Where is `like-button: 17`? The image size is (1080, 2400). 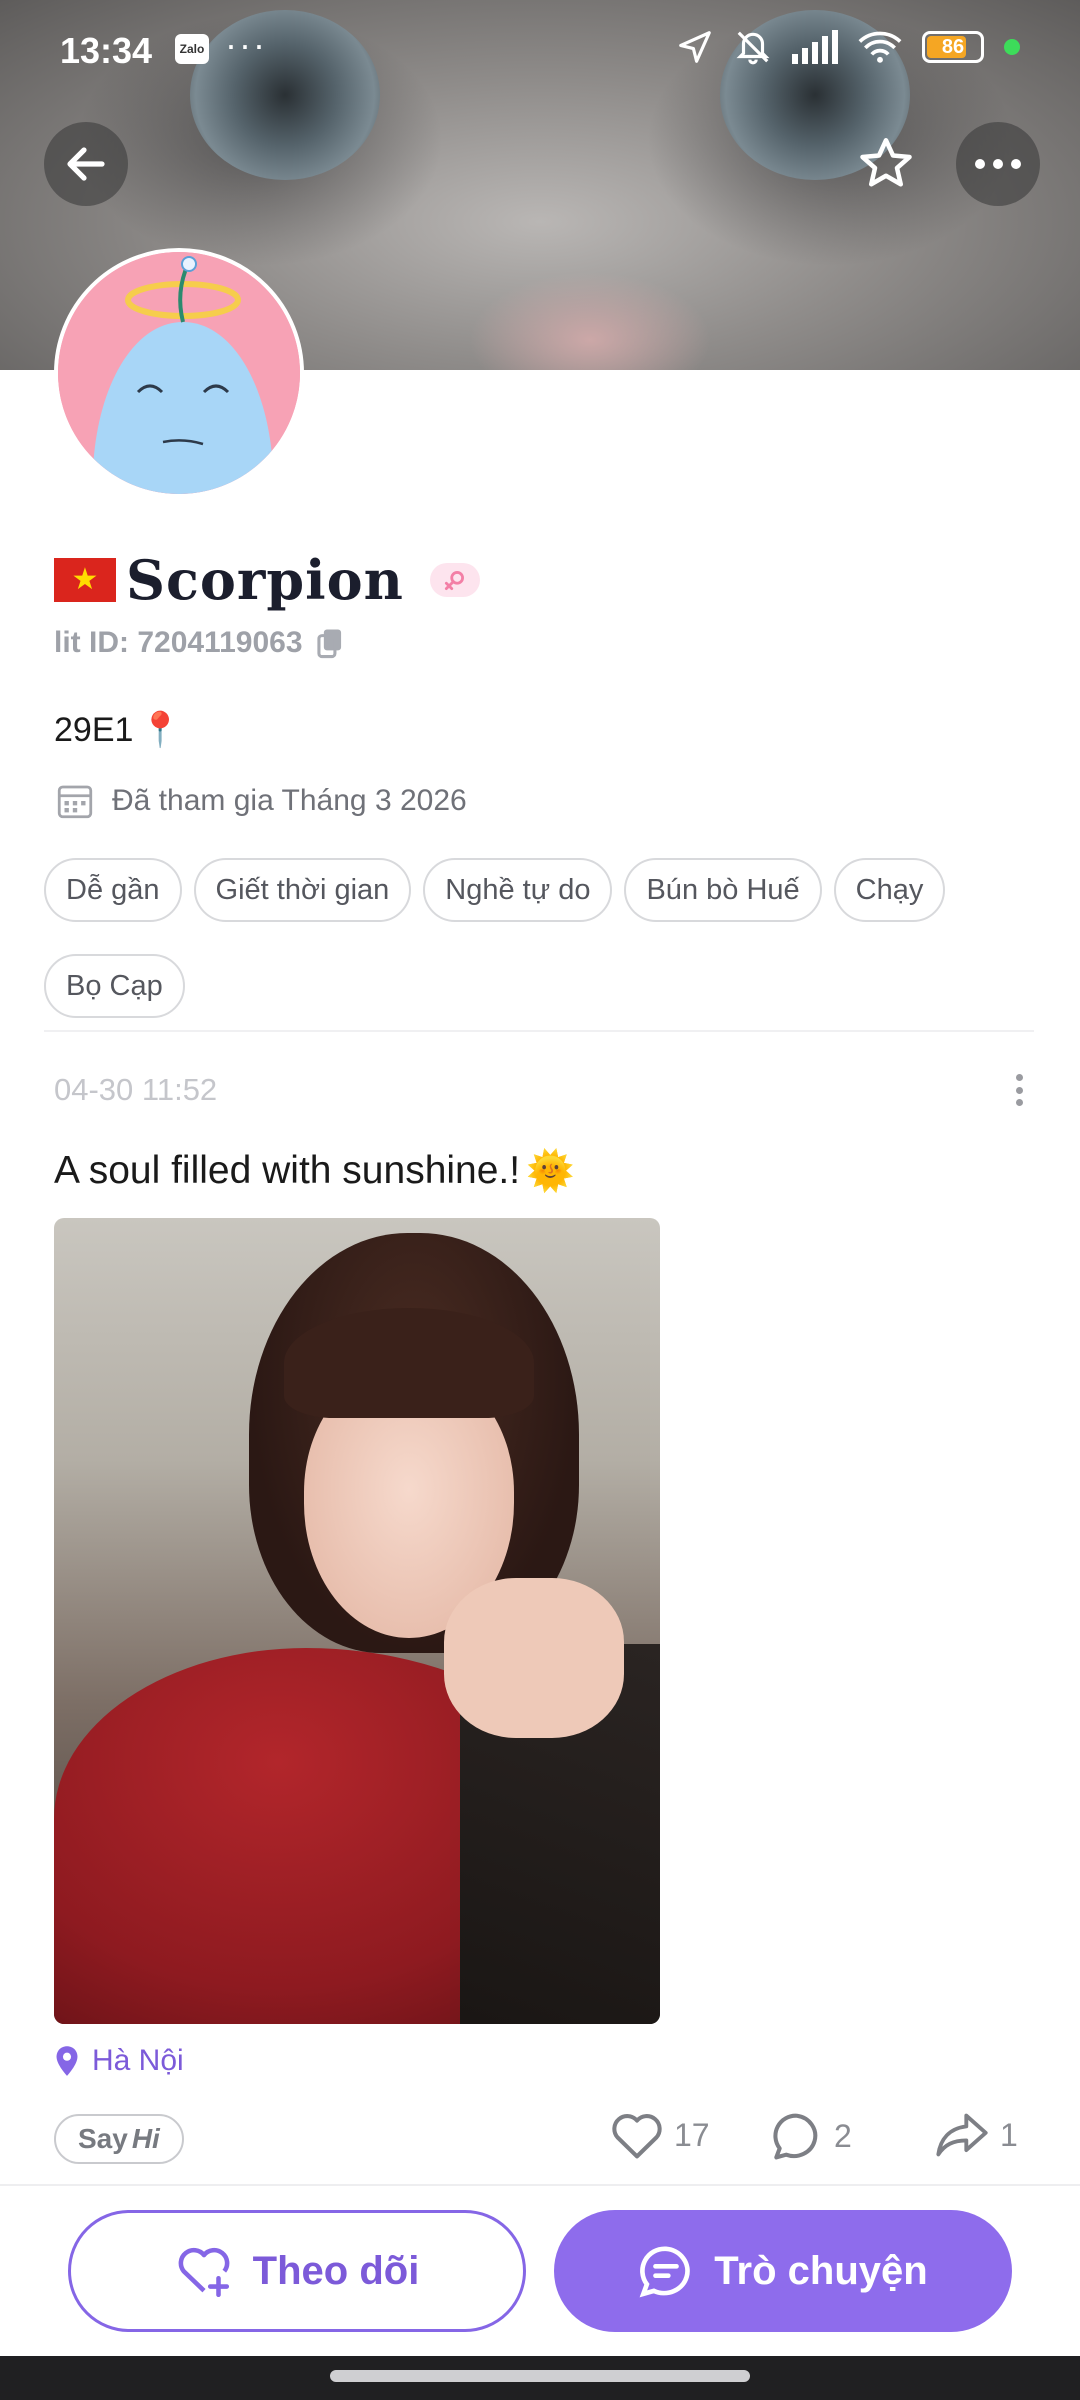
like-button: 17 is located at coordinates (660, 2135).